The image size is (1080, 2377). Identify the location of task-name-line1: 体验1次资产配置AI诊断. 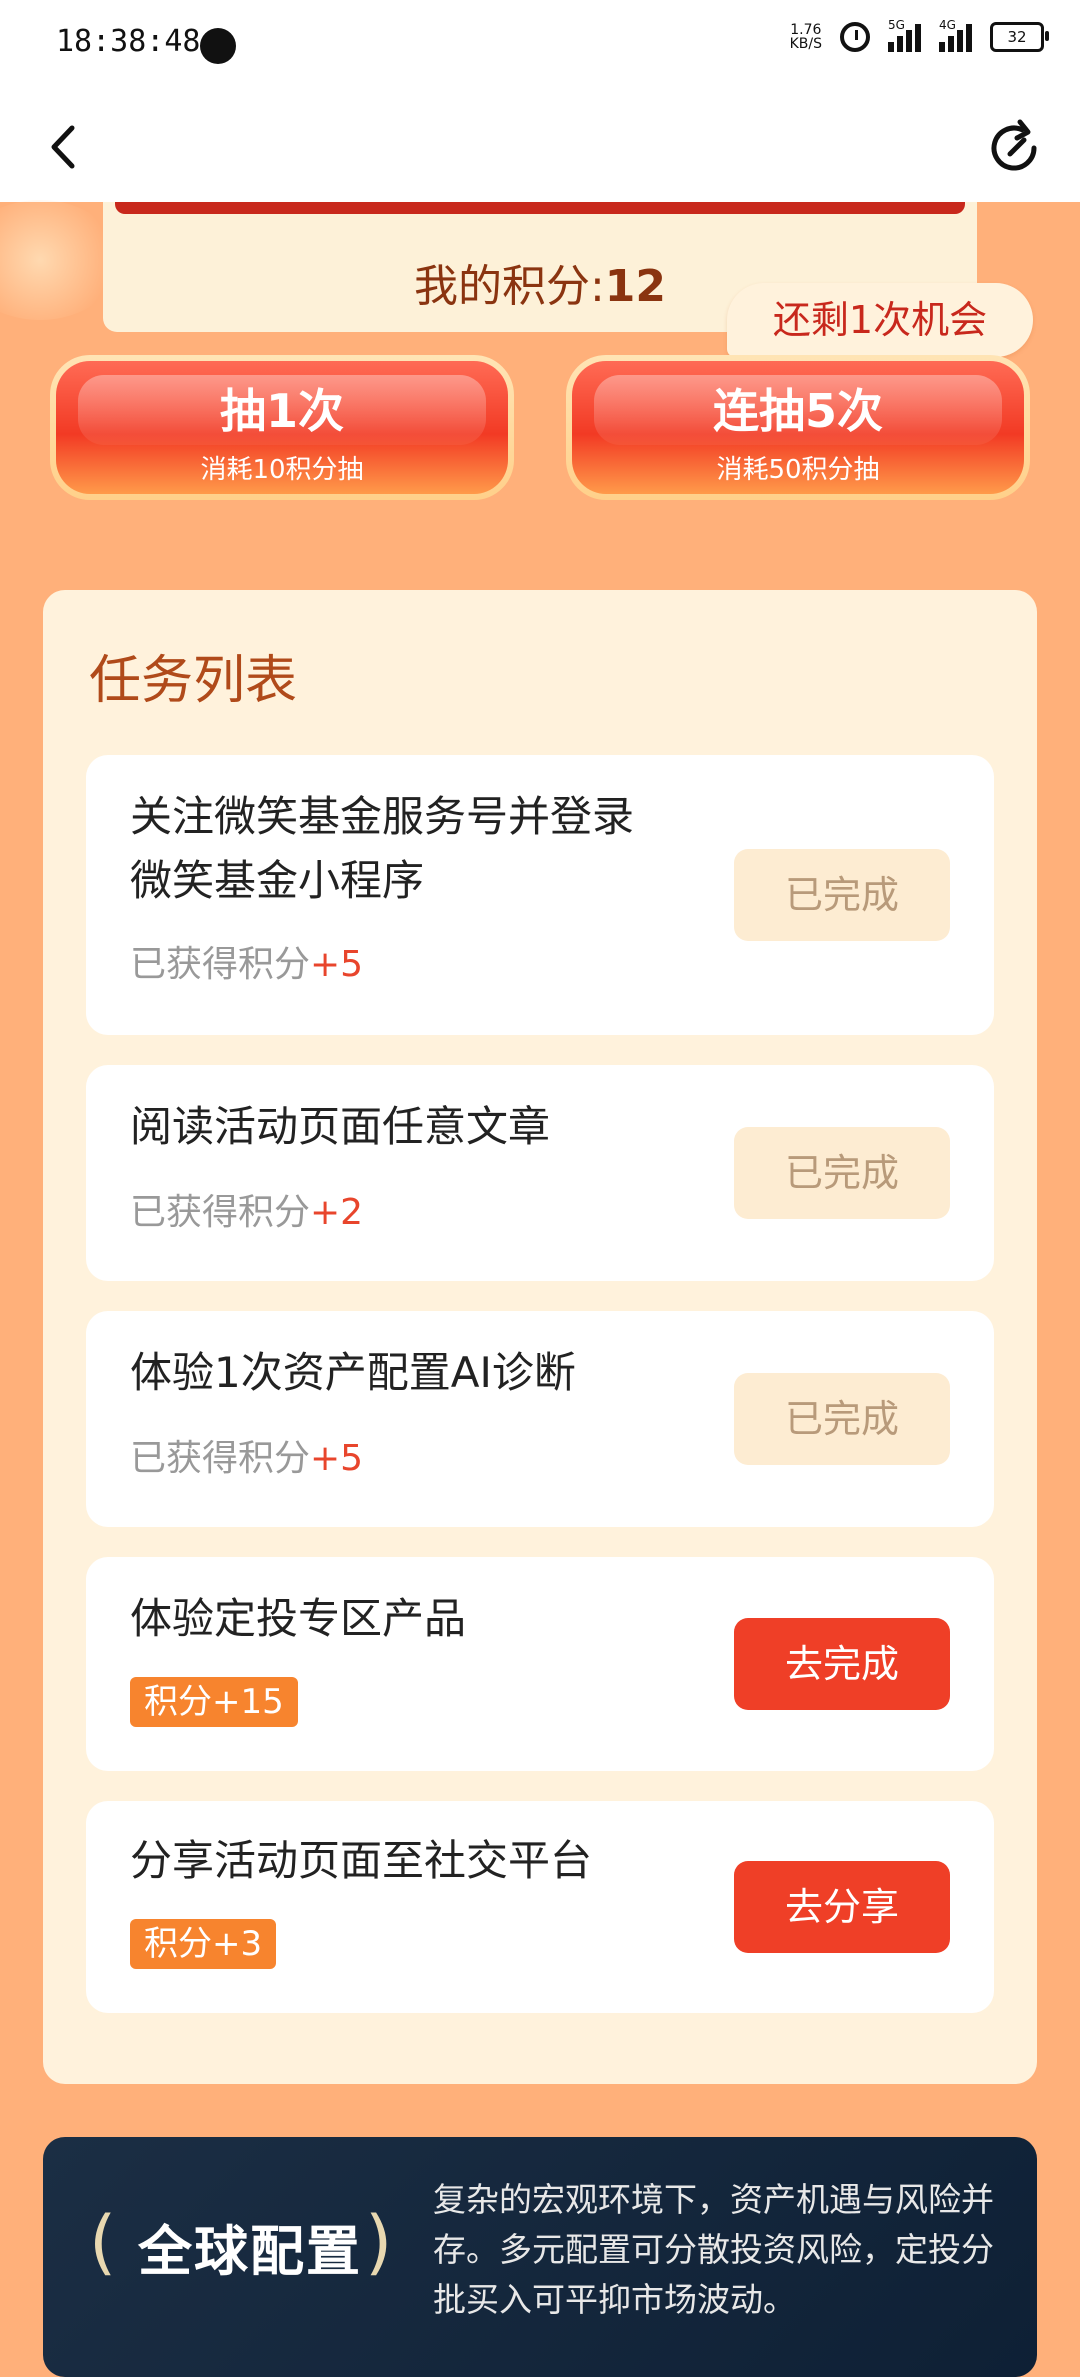
(353, 1372).